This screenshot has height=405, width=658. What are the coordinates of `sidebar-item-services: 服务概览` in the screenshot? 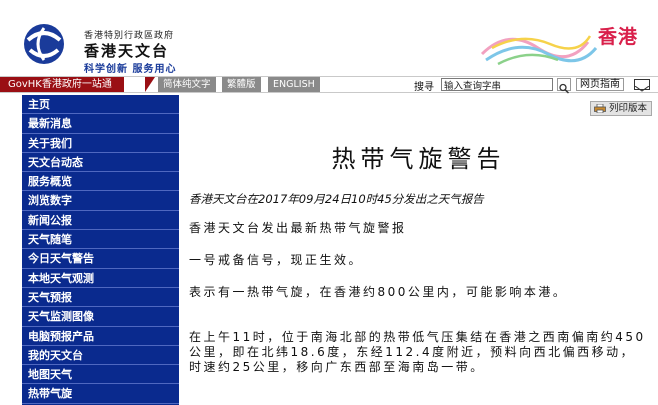 It's located at (100, 182).